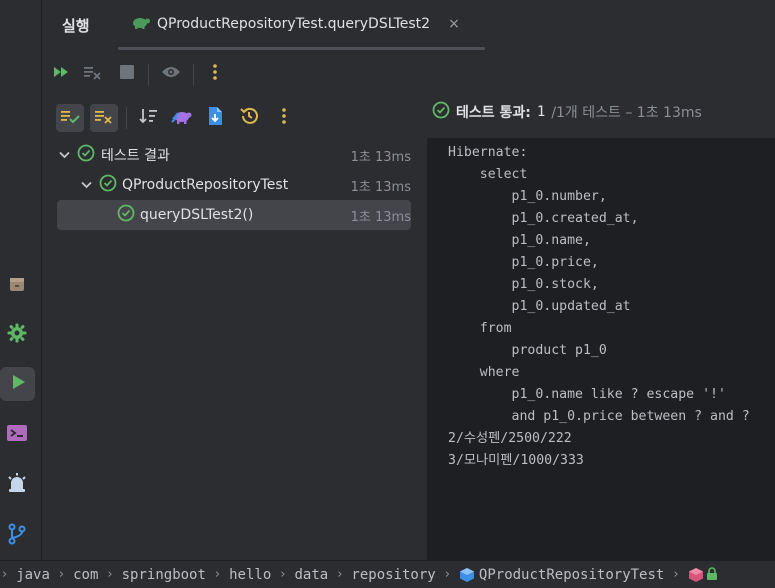 Image resolution: width=775 pixels, height=588 pixels. I want to click on tab-active-indicator, so click(301, 48).